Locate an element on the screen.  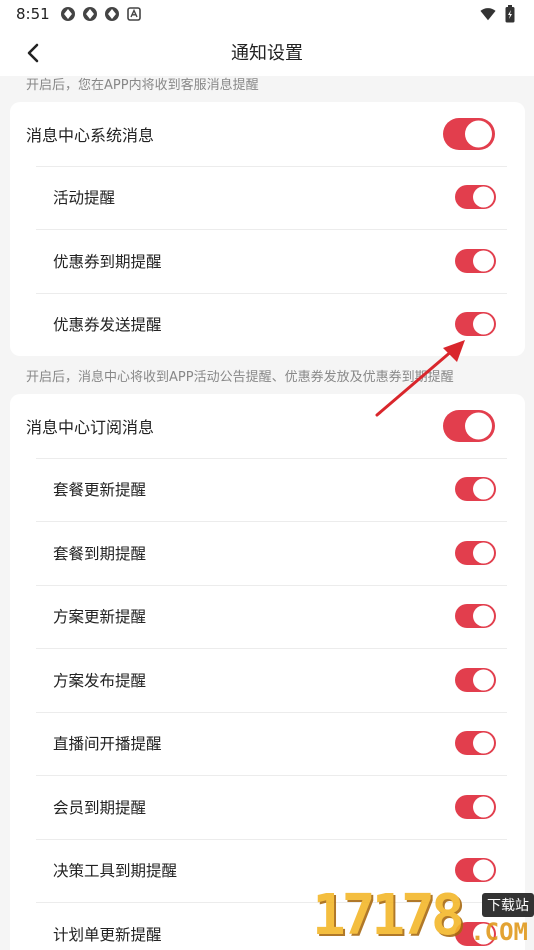
setting-label: 会员到期提醒 is located at coordinates (100, 807).